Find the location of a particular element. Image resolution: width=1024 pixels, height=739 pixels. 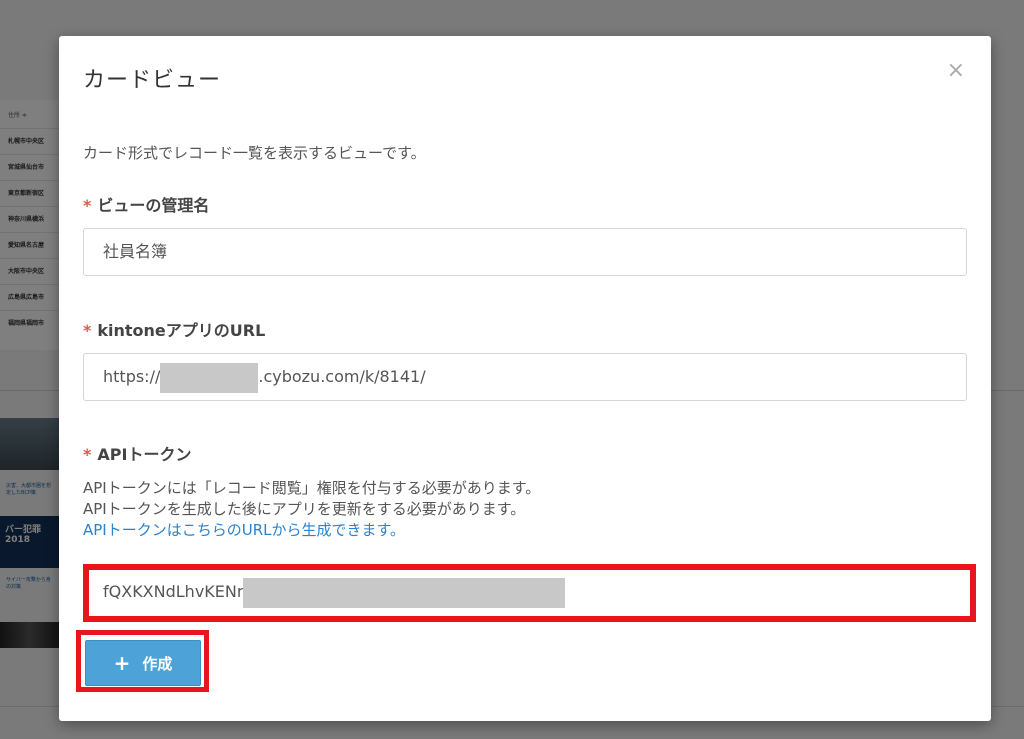

api-token-label: * APIトークン is located at coordinates (137, 453).